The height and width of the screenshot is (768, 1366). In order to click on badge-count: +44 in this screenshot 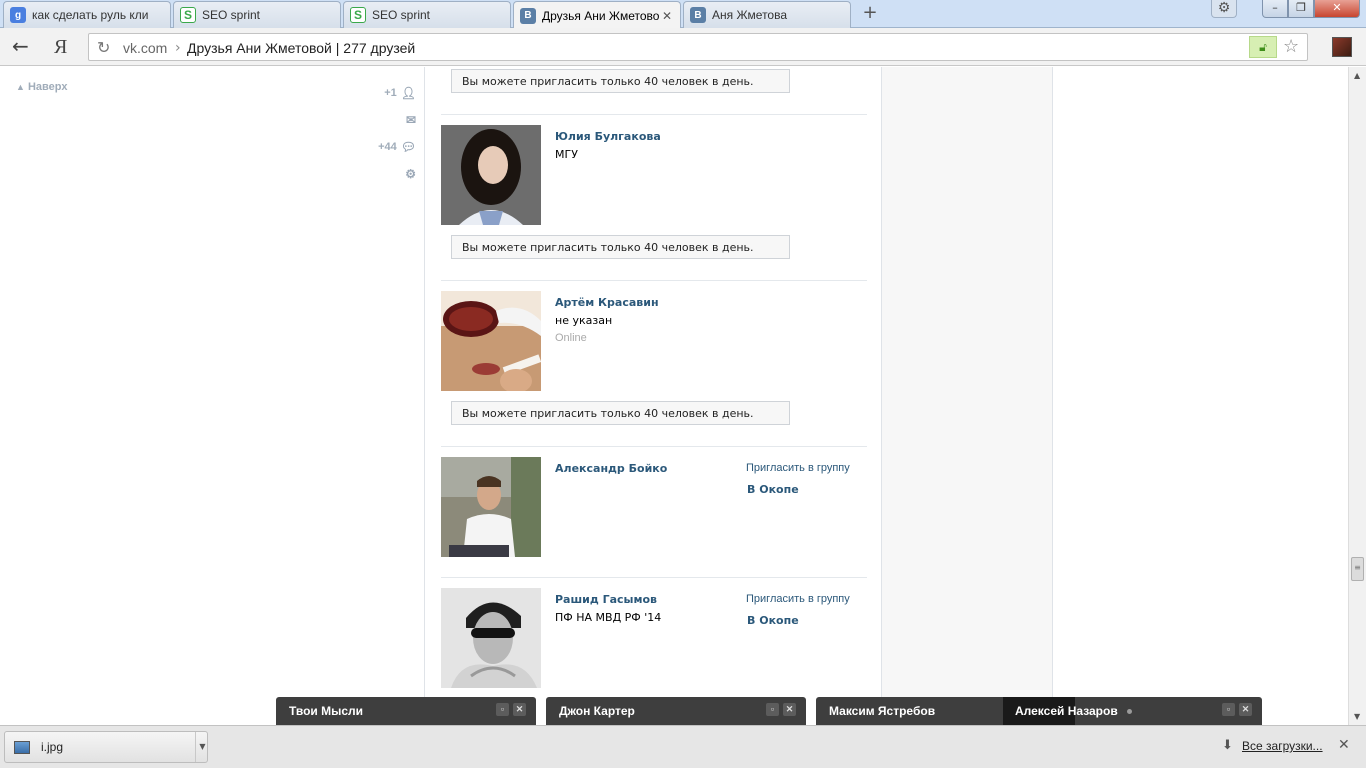, I will do `click(387, 146)`.